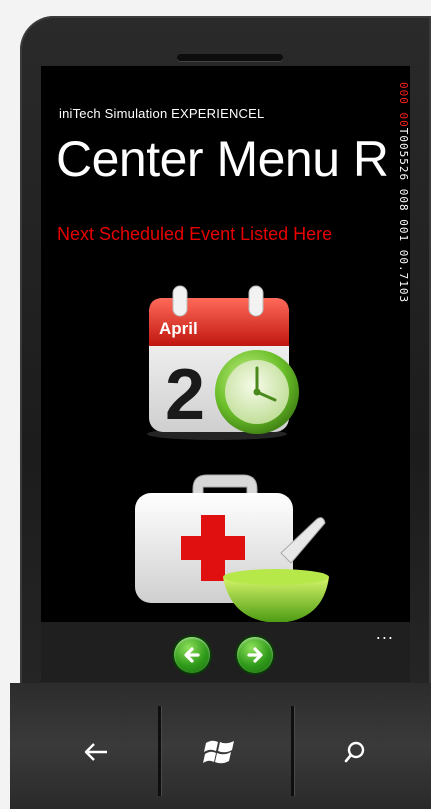 The width and height of the screenshot is (431, 809). I want to click on forward-nav-button, so click(255, 655).